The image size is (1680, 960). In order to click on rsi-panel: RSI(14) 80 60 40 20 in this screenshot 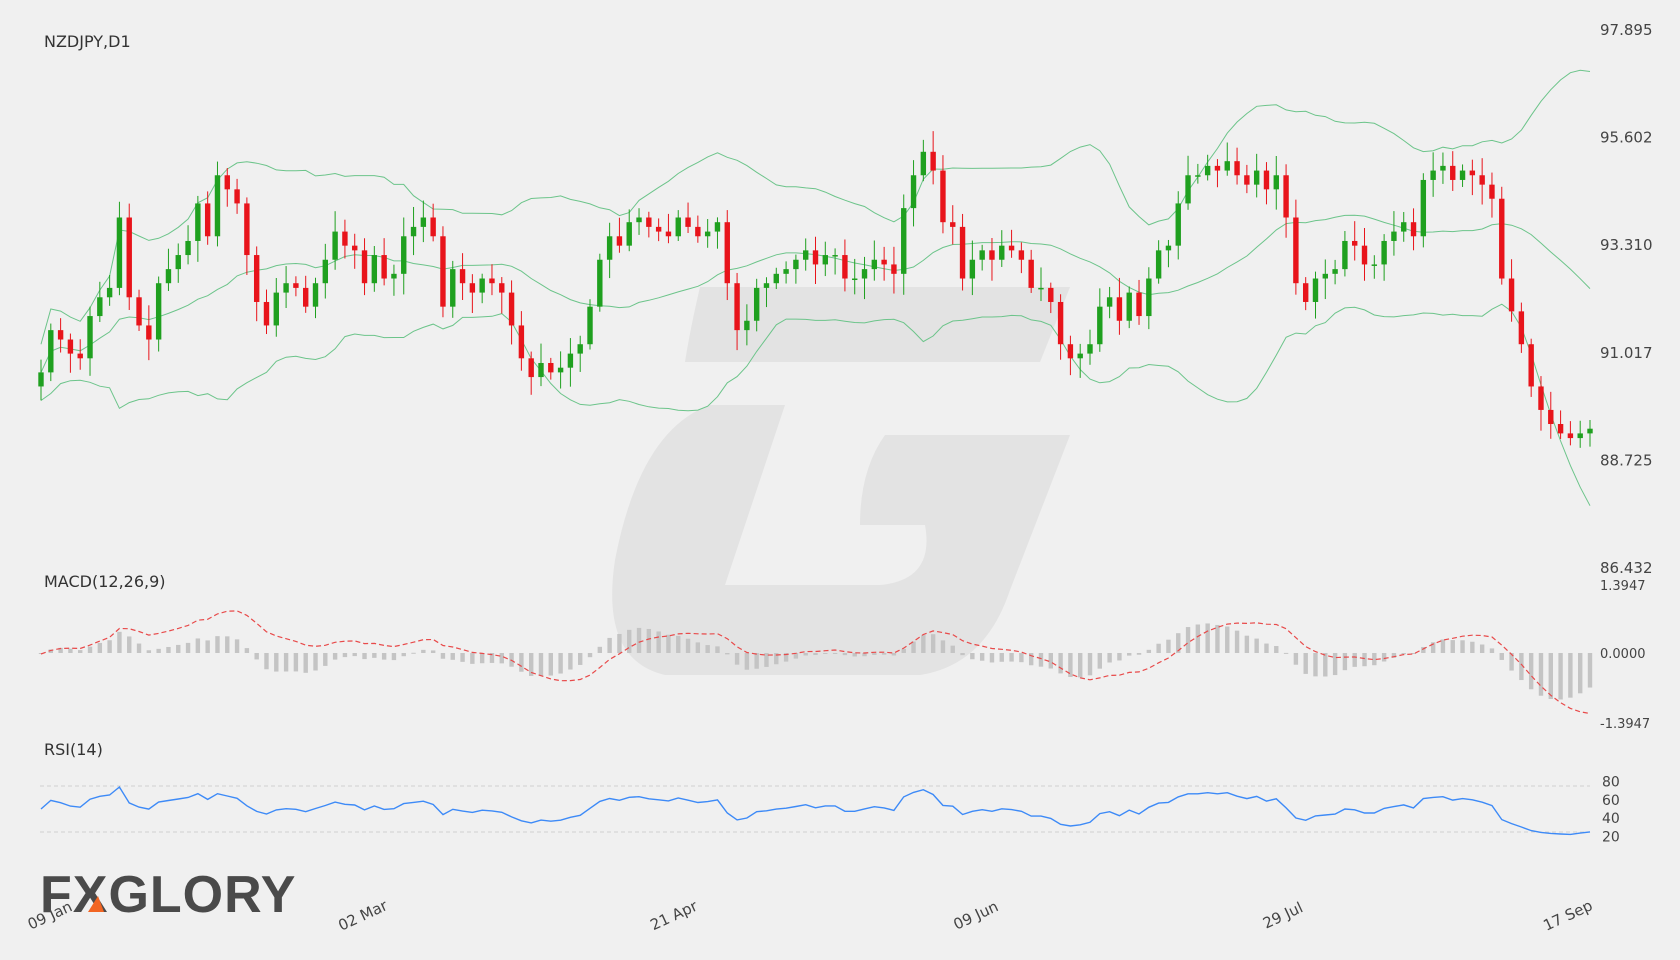, I will do `click(830, 793)`.